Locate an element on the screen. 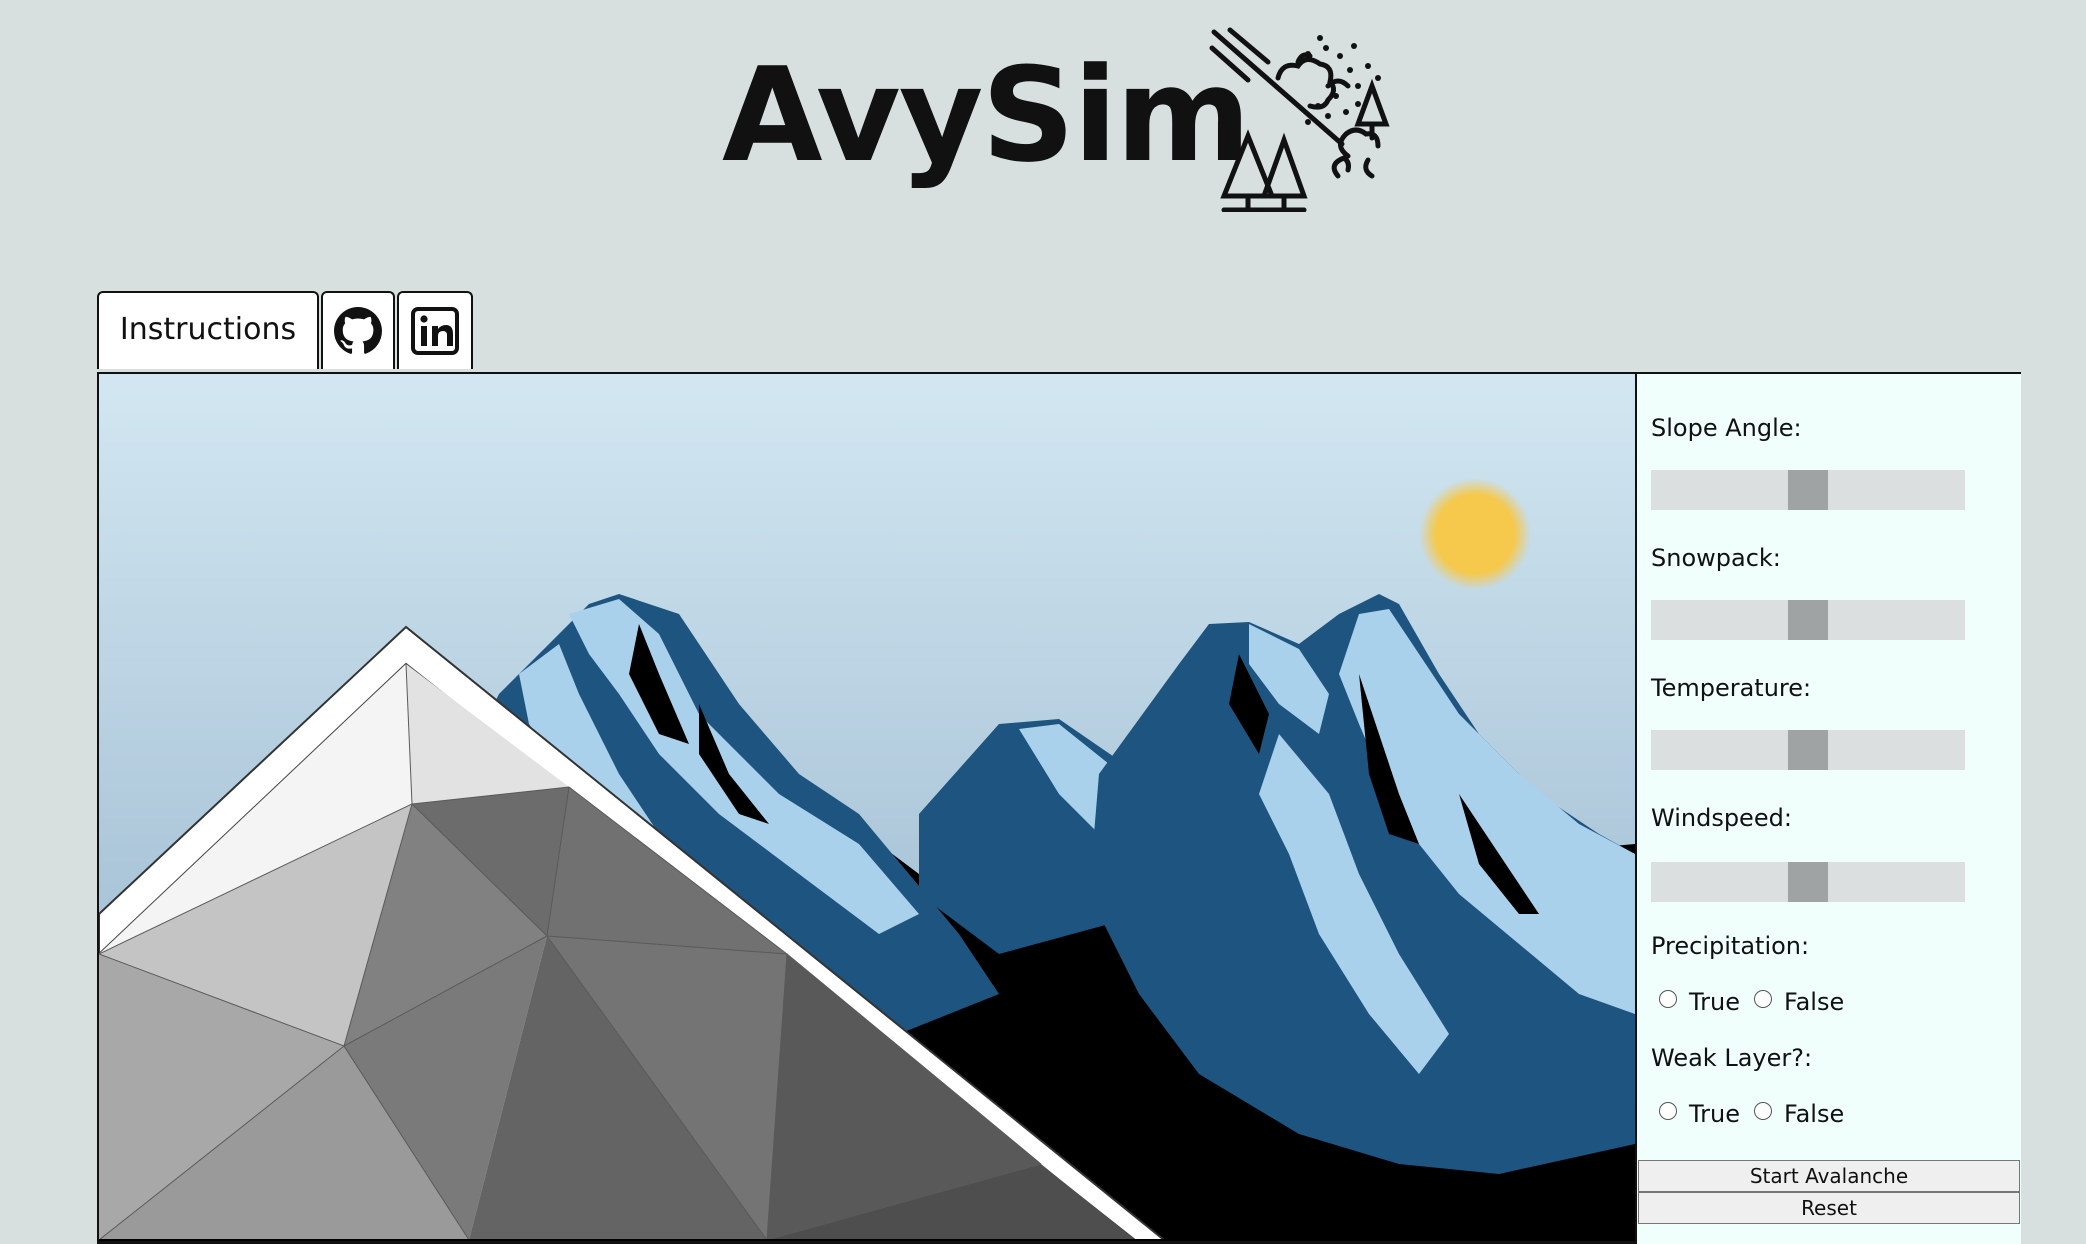 The height and width of the screenshot is (1244, 2086). weak-layer-options: True False is located at coordinates (1758, 1115).